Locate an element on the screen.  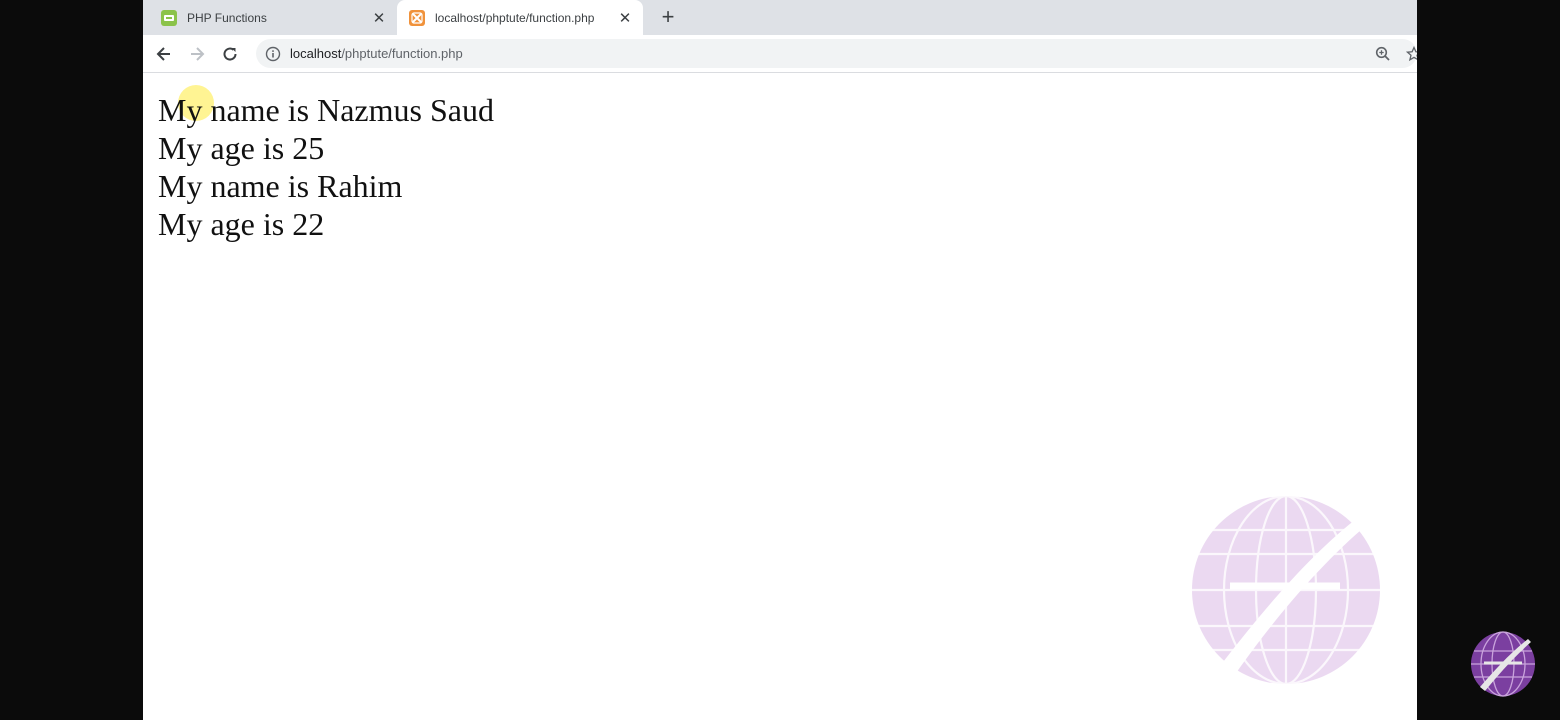
tab-function-php: localhost/phptute/function.php ✕ is located at coordinates (520, 17).